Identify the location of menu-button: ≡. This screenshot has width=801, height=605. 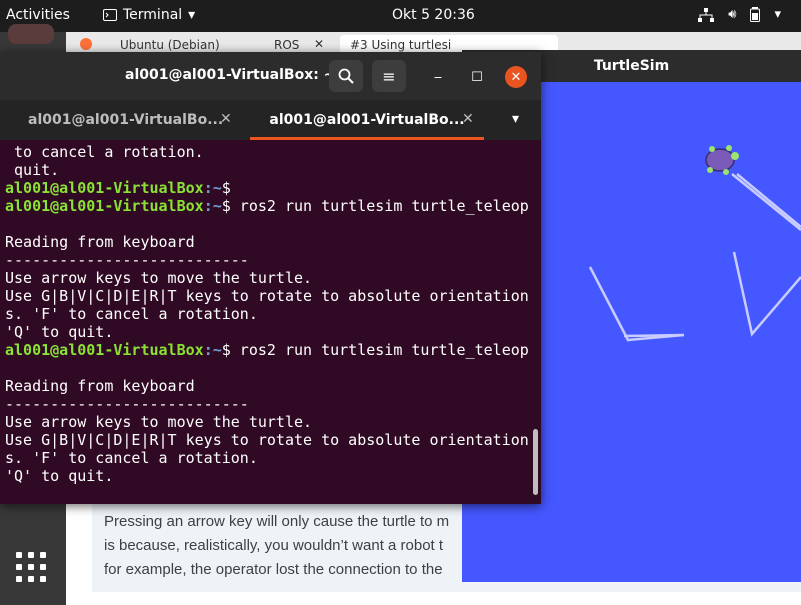
(389, 76).